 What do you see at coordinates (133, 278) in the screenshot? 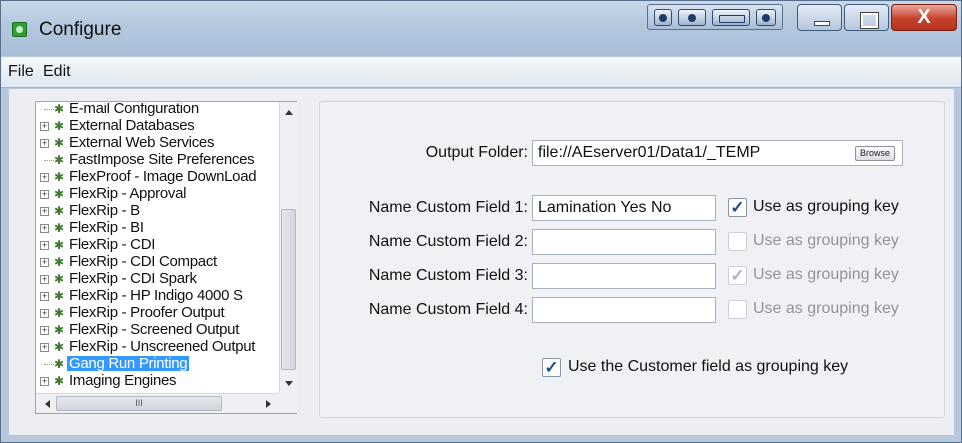
I see `tree-item-label: FlexRip - CDI Spark` at bounding box center [133, 278].